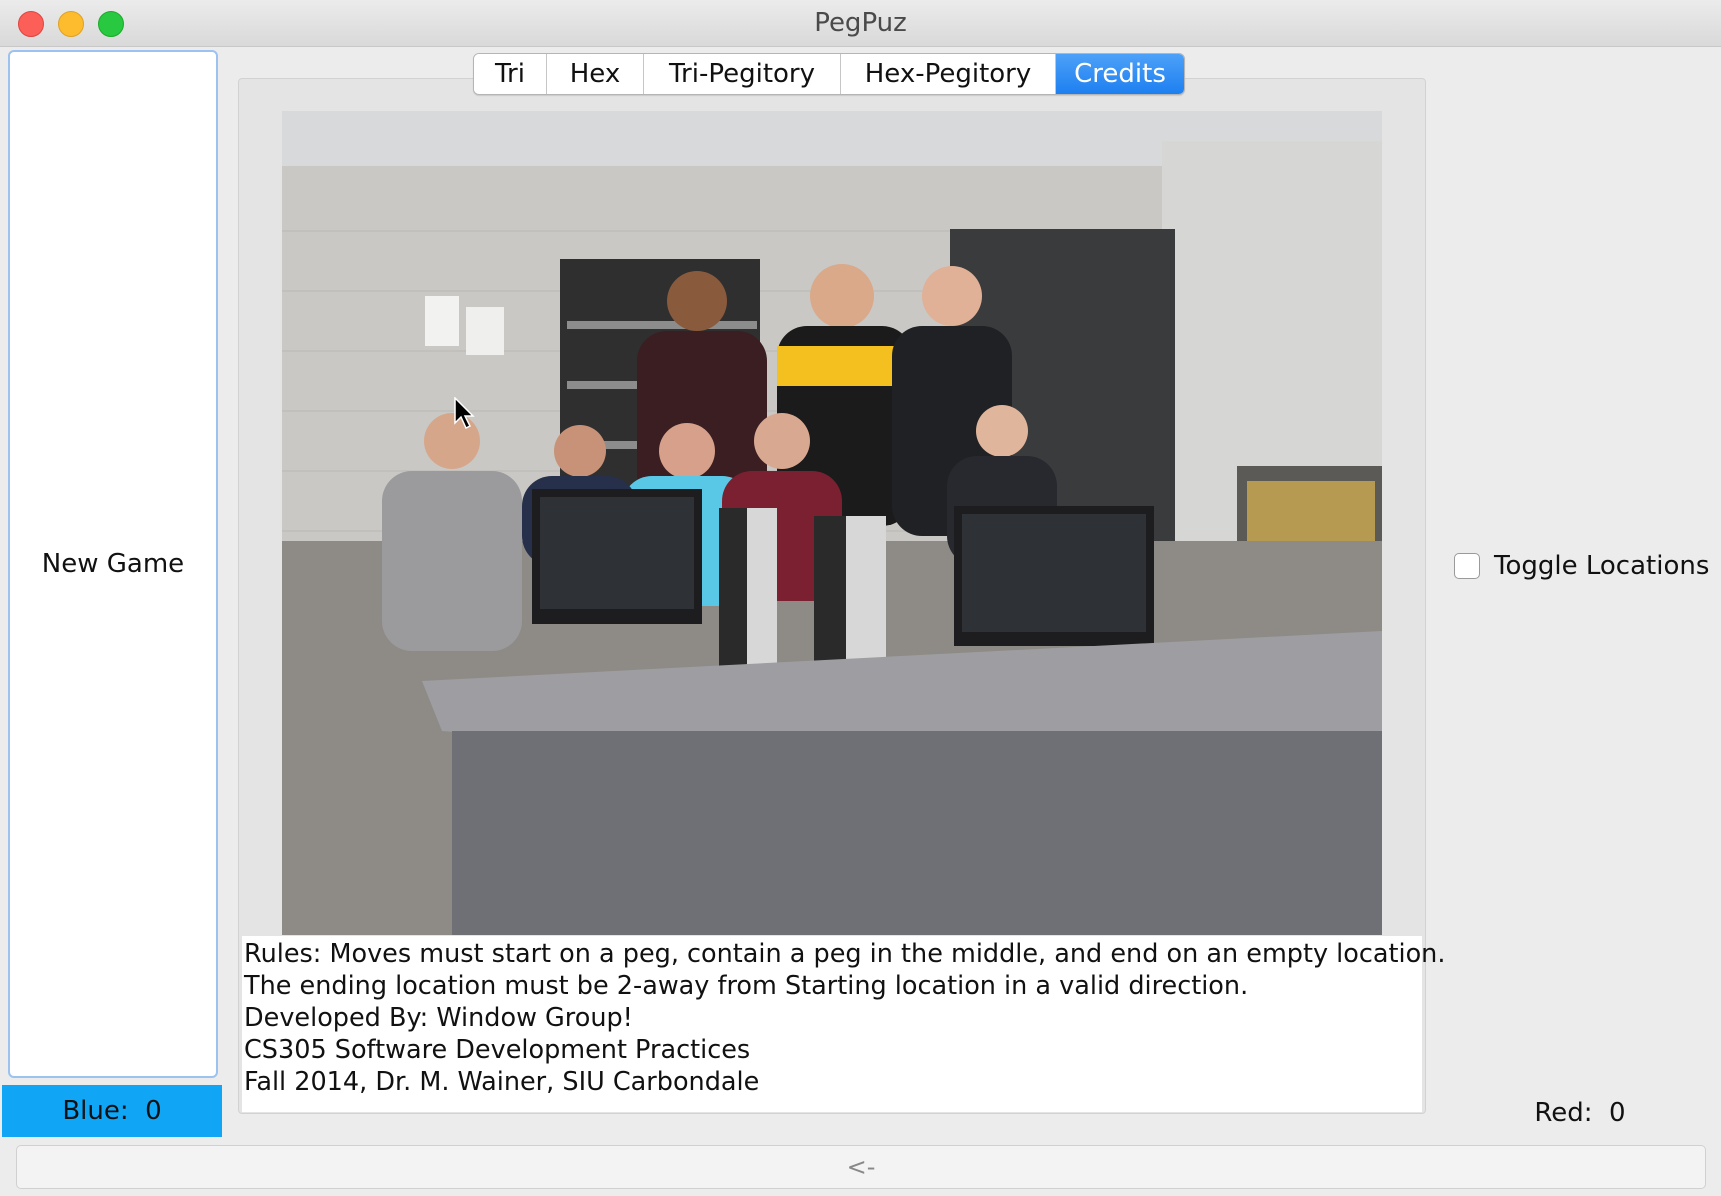 This screenshot has width=1721, height=1196. Describe the element at coordinates (497, 1050) in the screenshot. I see `course-line: CS305 Software Development Practices` at that location.